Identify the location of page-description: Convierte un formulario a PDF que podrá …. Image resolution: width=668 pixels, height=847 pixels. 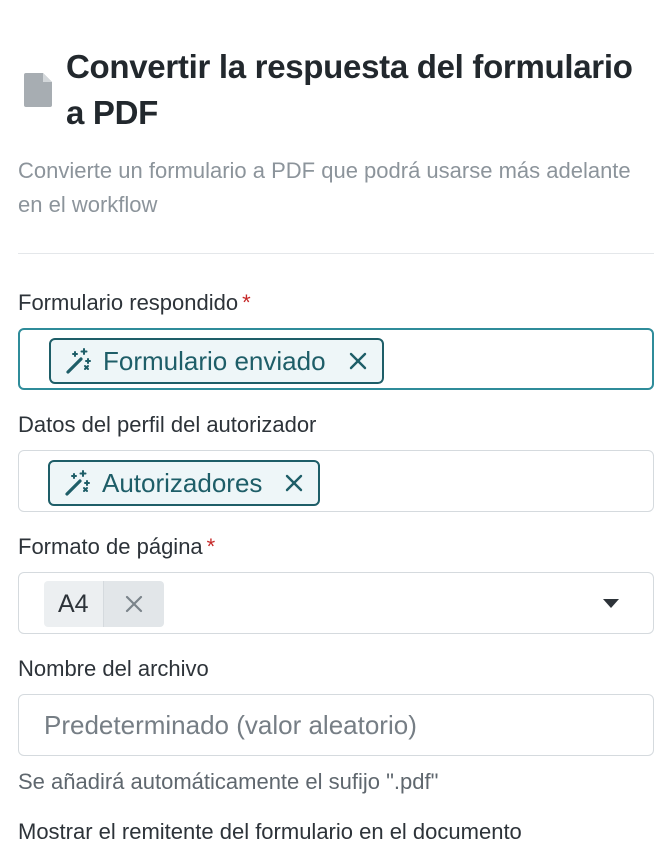
(324, 187).